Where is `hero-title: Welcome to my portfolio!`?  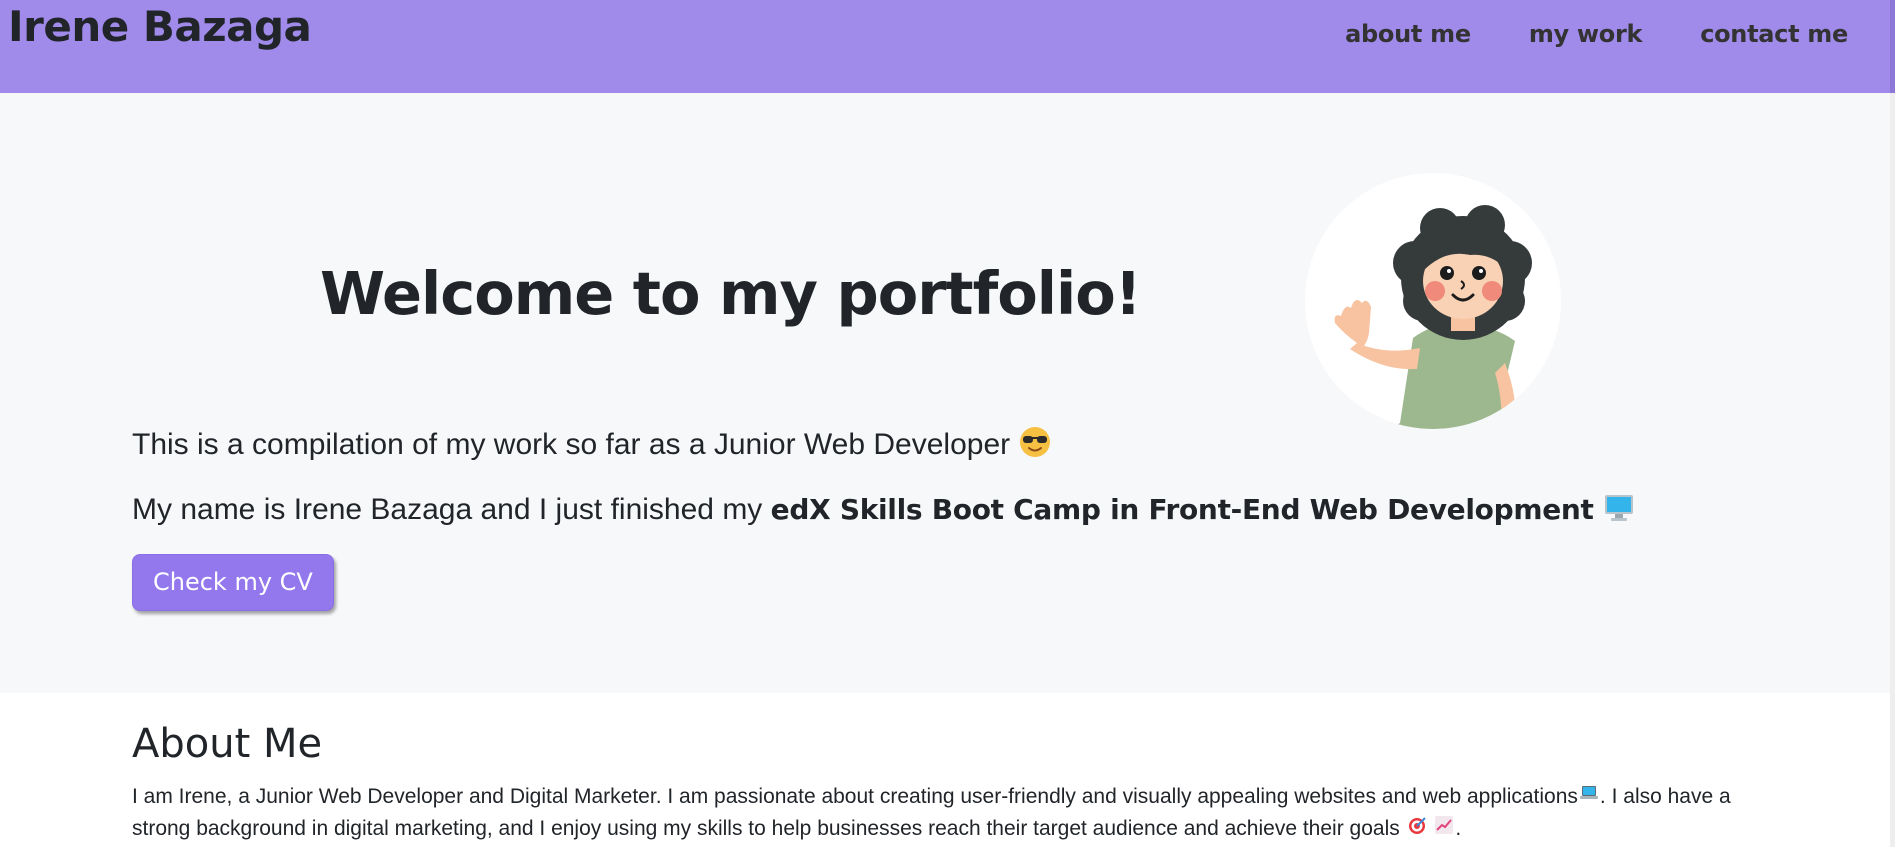
hero-title: Welcome to my portfolio! is located at coordinates (731, 293).